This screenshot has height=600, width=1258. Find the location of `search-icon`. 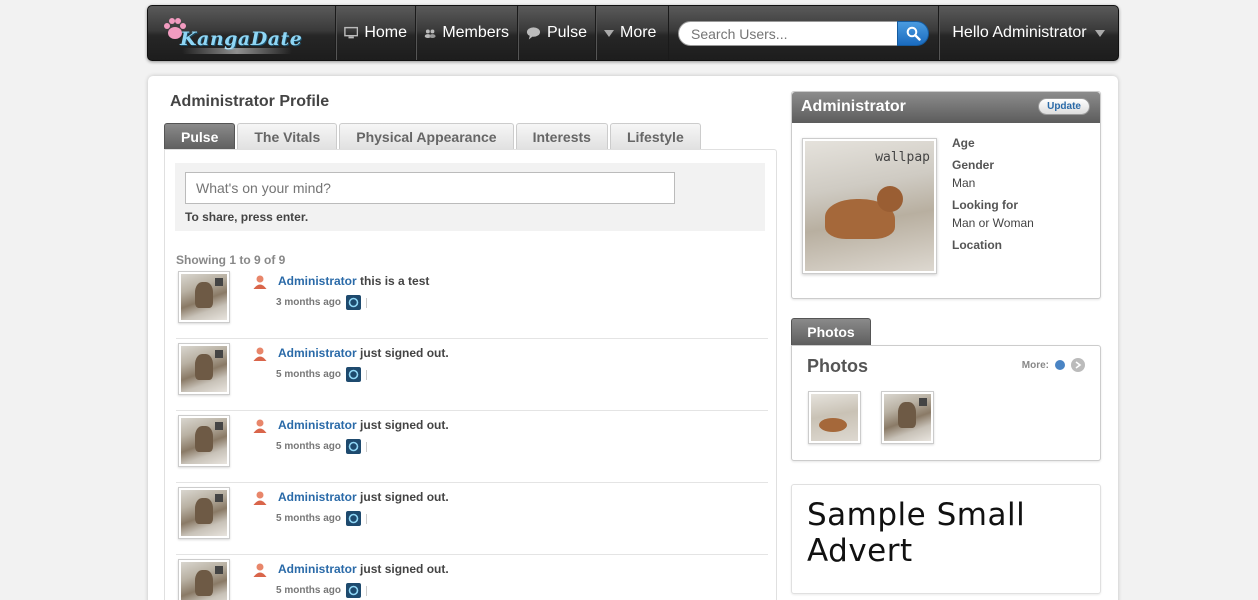

search-icon is located at coordinates (913, 33).